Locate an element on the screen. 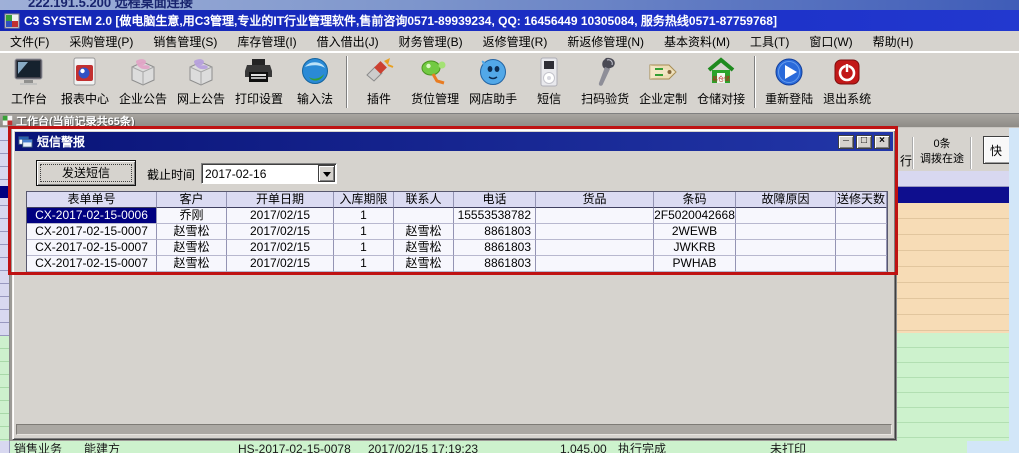 The width and height of the screenshot is (1019, 453). menu-item-0: 文件(F) is located at coordinates (29, 41).